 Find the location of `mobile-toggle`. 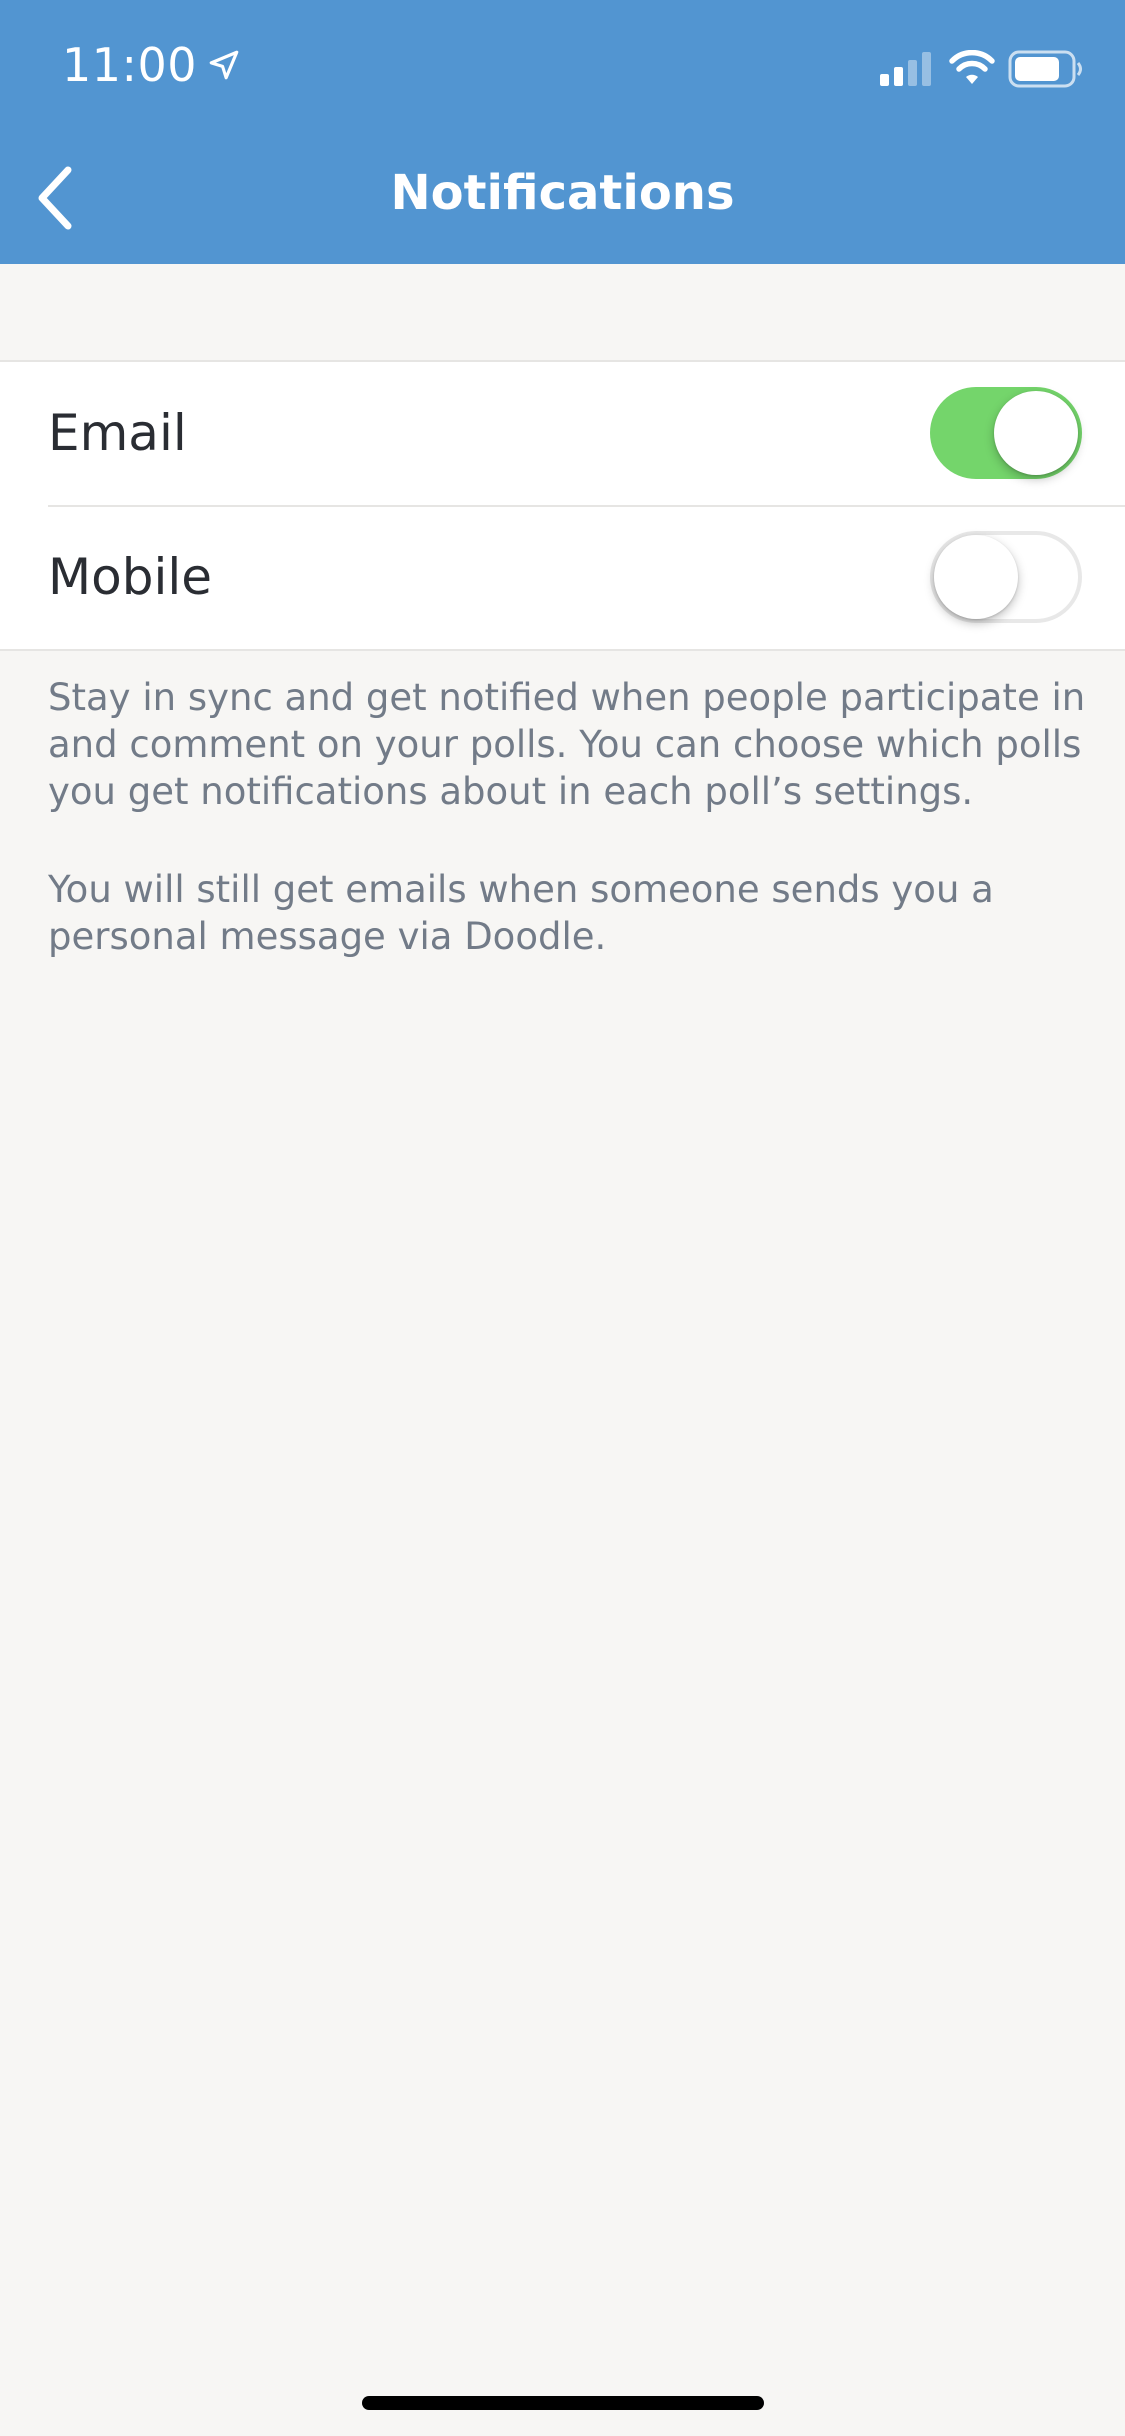

mobile-toggle is located at coordinates (1006, 577).